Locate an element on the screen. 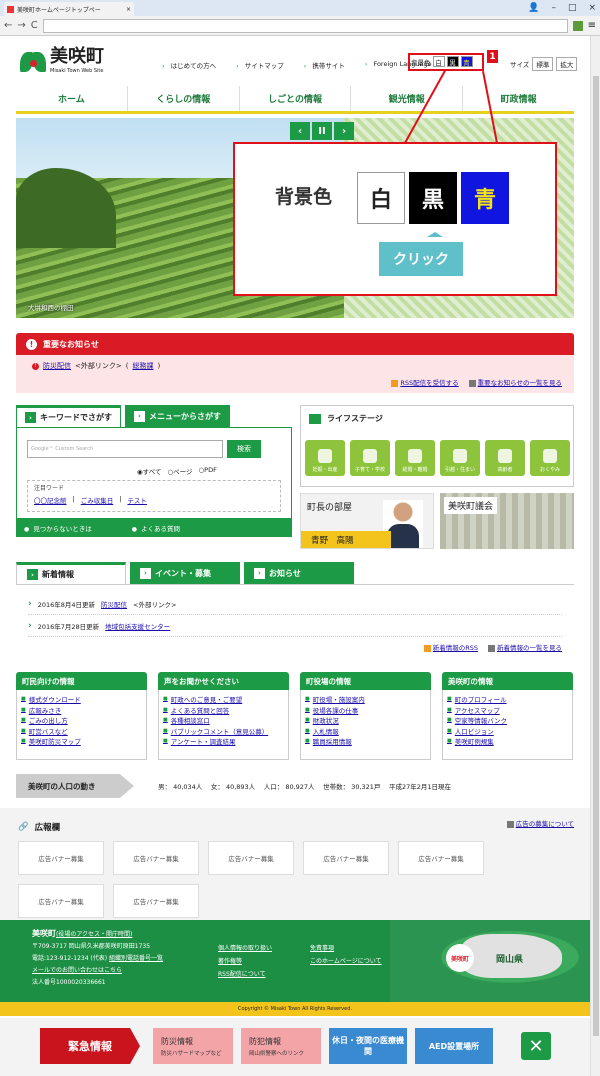  nav-living: くらしの情報 is located at coordinates (184, 98).